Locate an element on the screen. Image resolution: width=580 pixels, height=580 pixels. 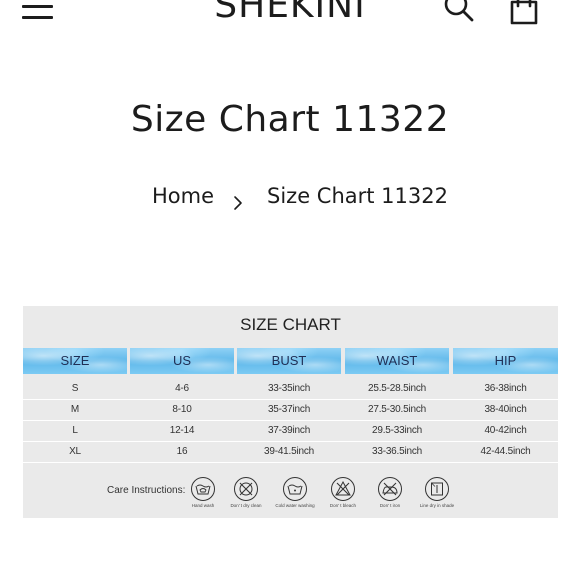
table-row: S 4-6 33-35inch 25.5-28.5inch 36-38inch is located at coordinates (290, 389).